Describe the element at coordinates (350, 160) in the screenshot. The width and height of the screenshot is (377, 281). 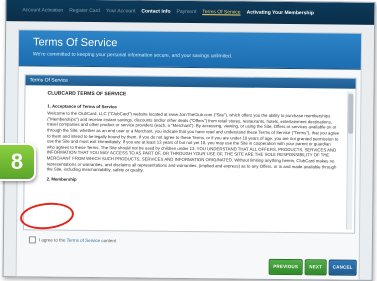
I see `terms-scrollbar` at that location.